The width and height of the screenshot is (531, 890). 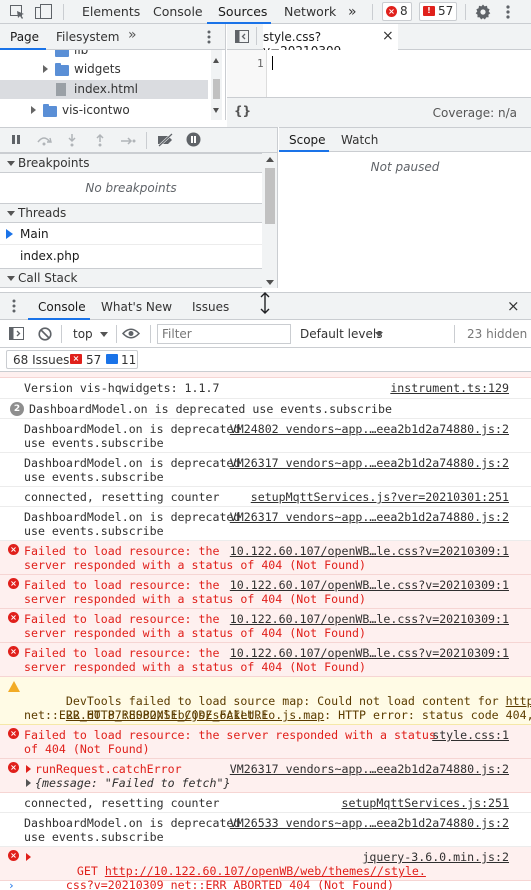 What do you see at coordinates (242, 12) in the screenshot?
I see `tab-sources: Sources` at bounding box center [242, 12].